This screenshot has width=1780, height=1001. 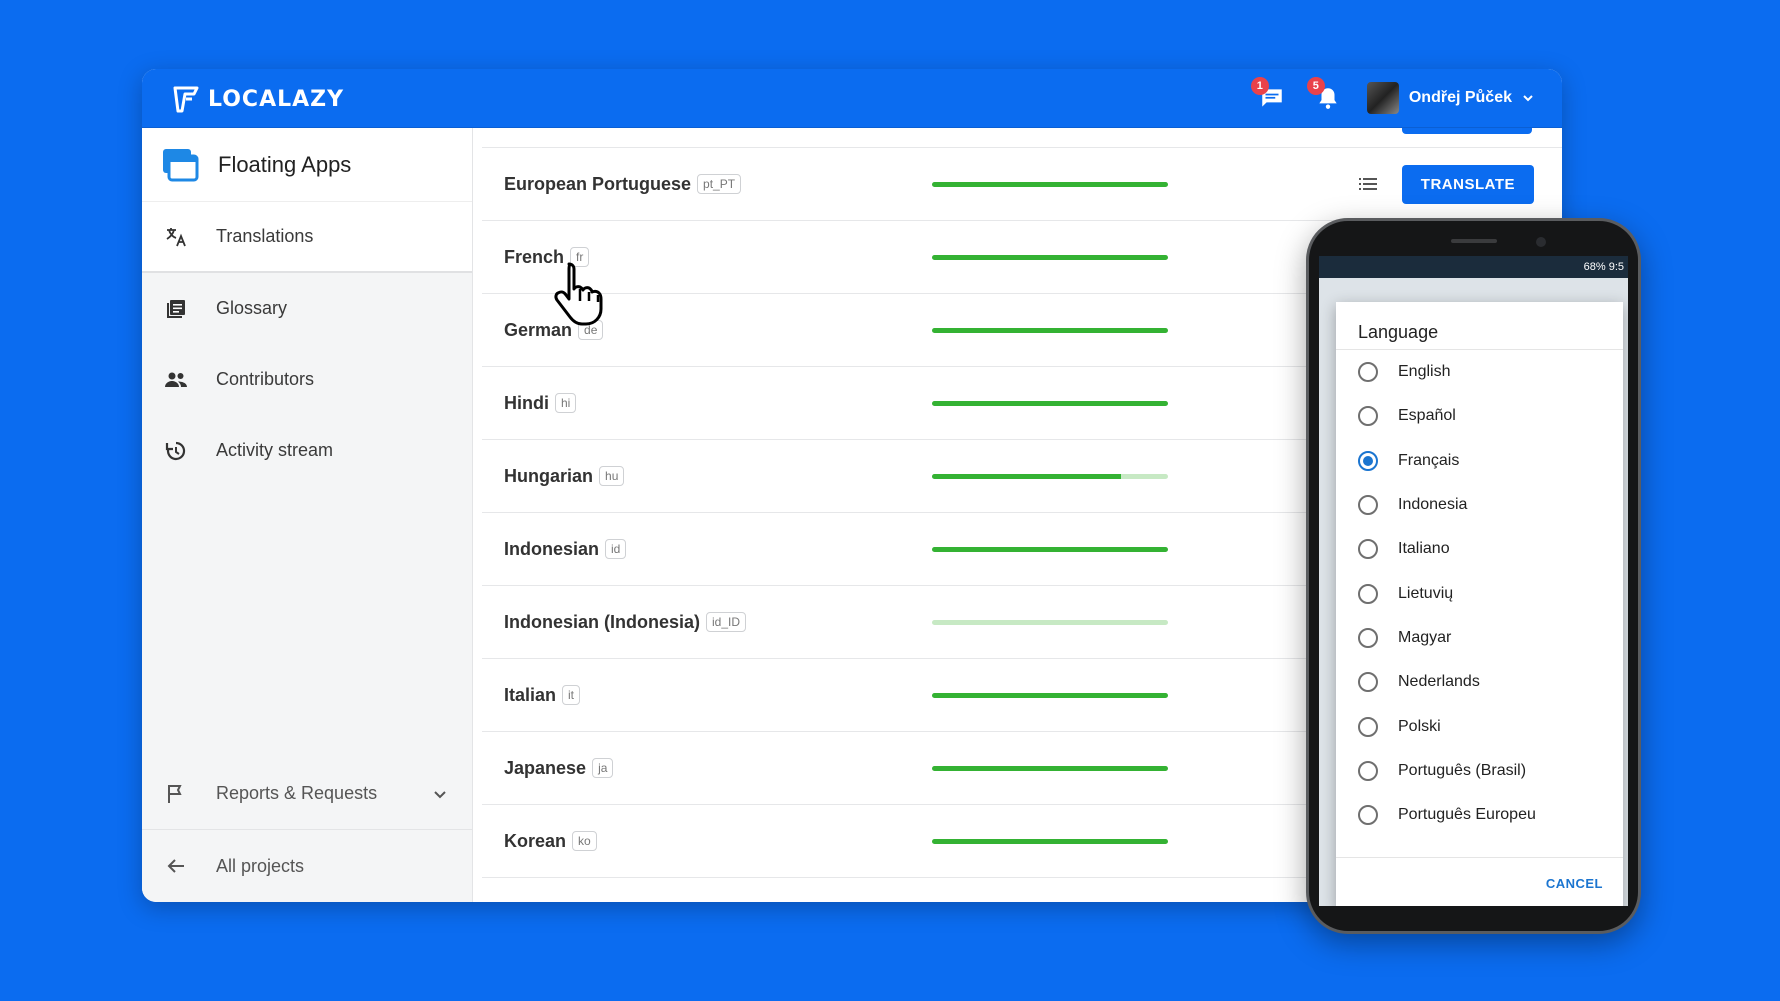 I want to click on people-icon, so click(x=176, y=379).